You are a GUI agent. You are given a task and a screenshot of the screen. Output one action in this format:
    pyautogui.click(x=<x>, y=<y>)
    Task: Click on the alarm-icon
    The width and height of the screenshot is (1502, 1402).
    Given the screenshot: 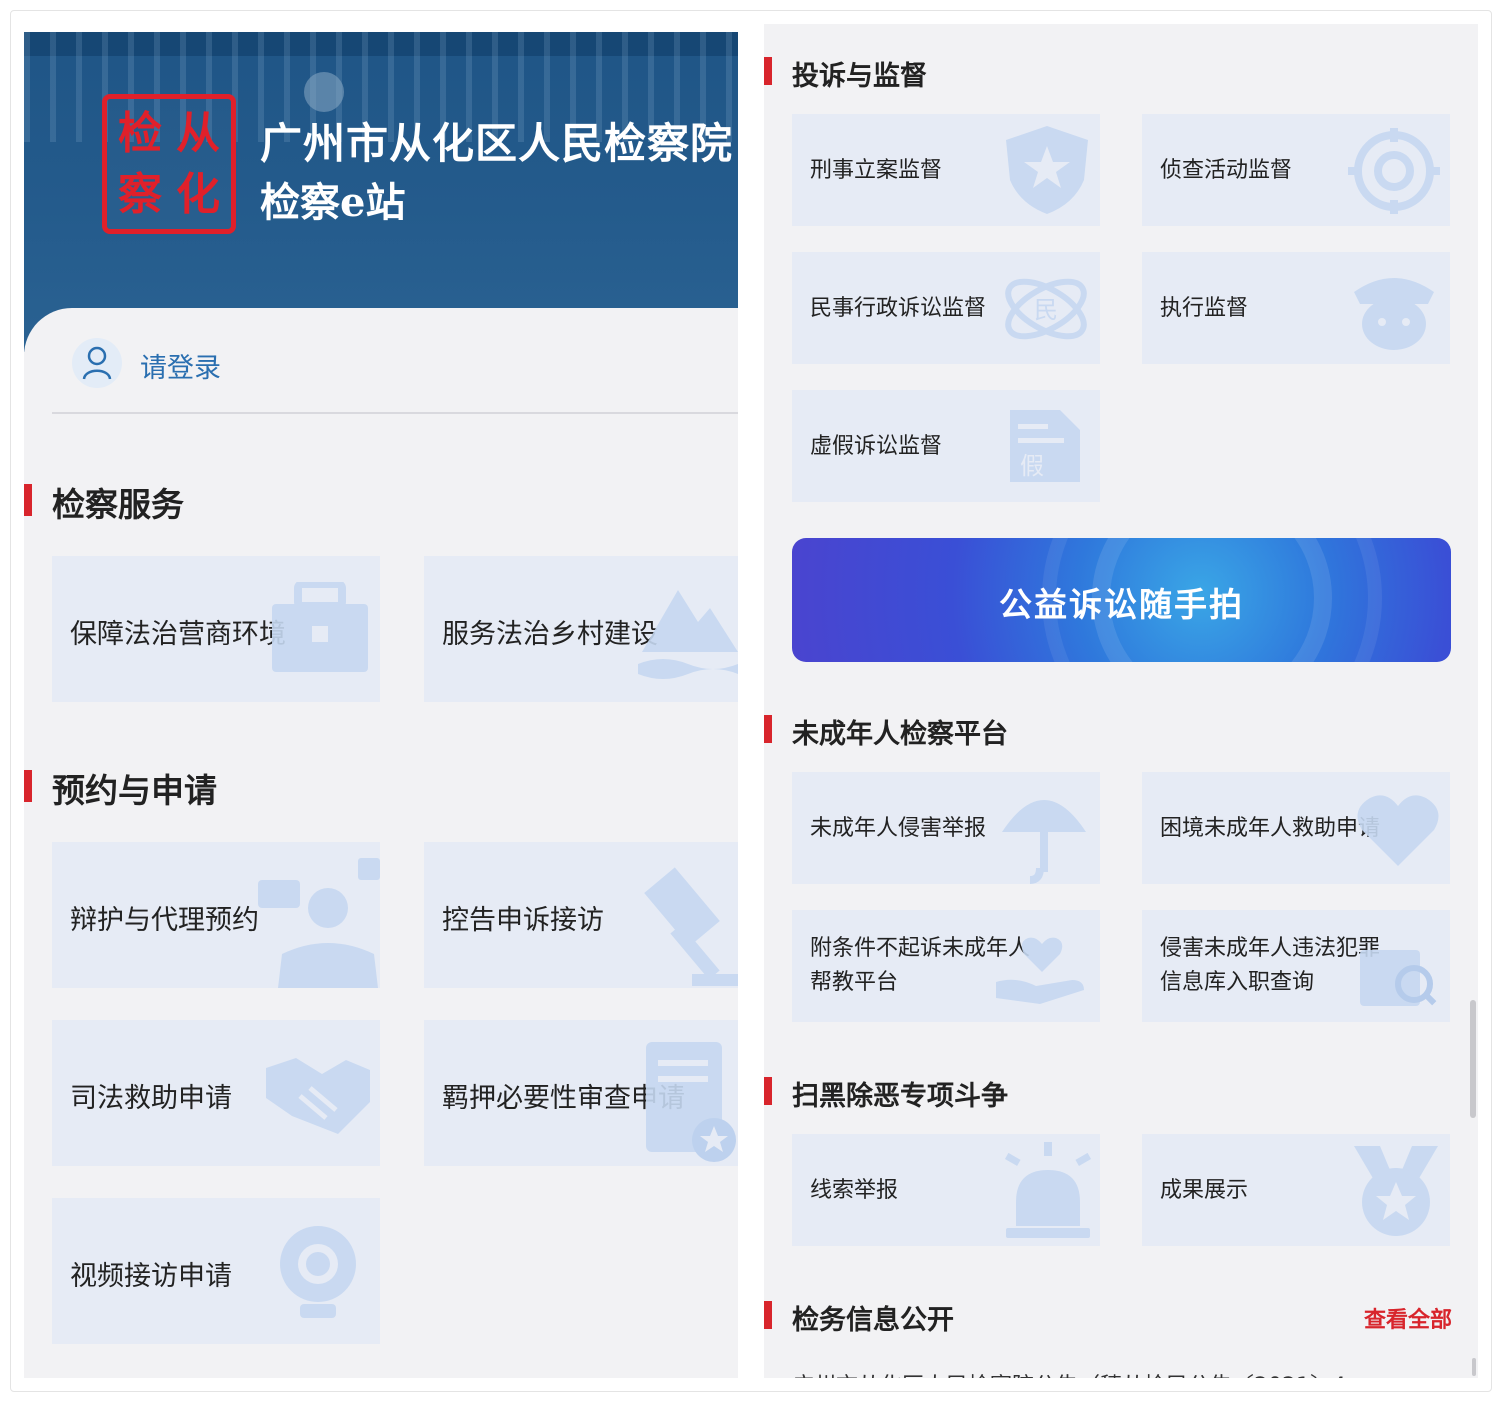 What is the action you would take?
    pyautogui.click(x=1048, y=1190)
    